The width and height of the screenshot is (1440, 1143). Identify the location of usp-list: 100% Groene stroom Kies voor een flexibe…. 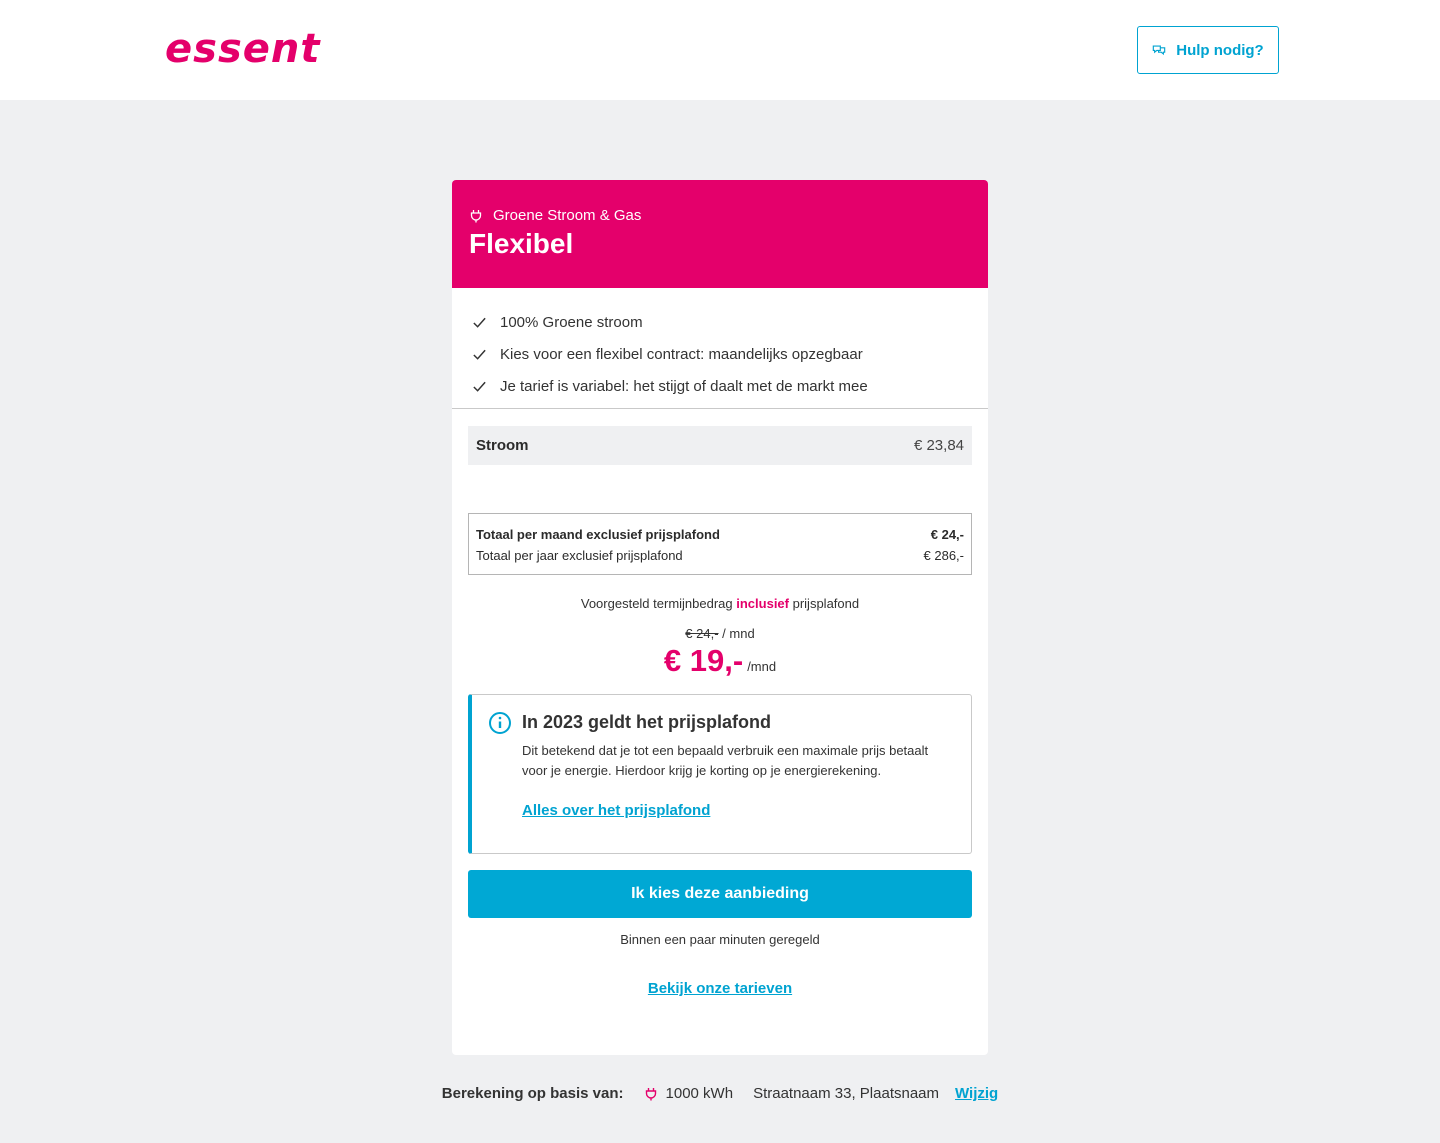
(720, 348).